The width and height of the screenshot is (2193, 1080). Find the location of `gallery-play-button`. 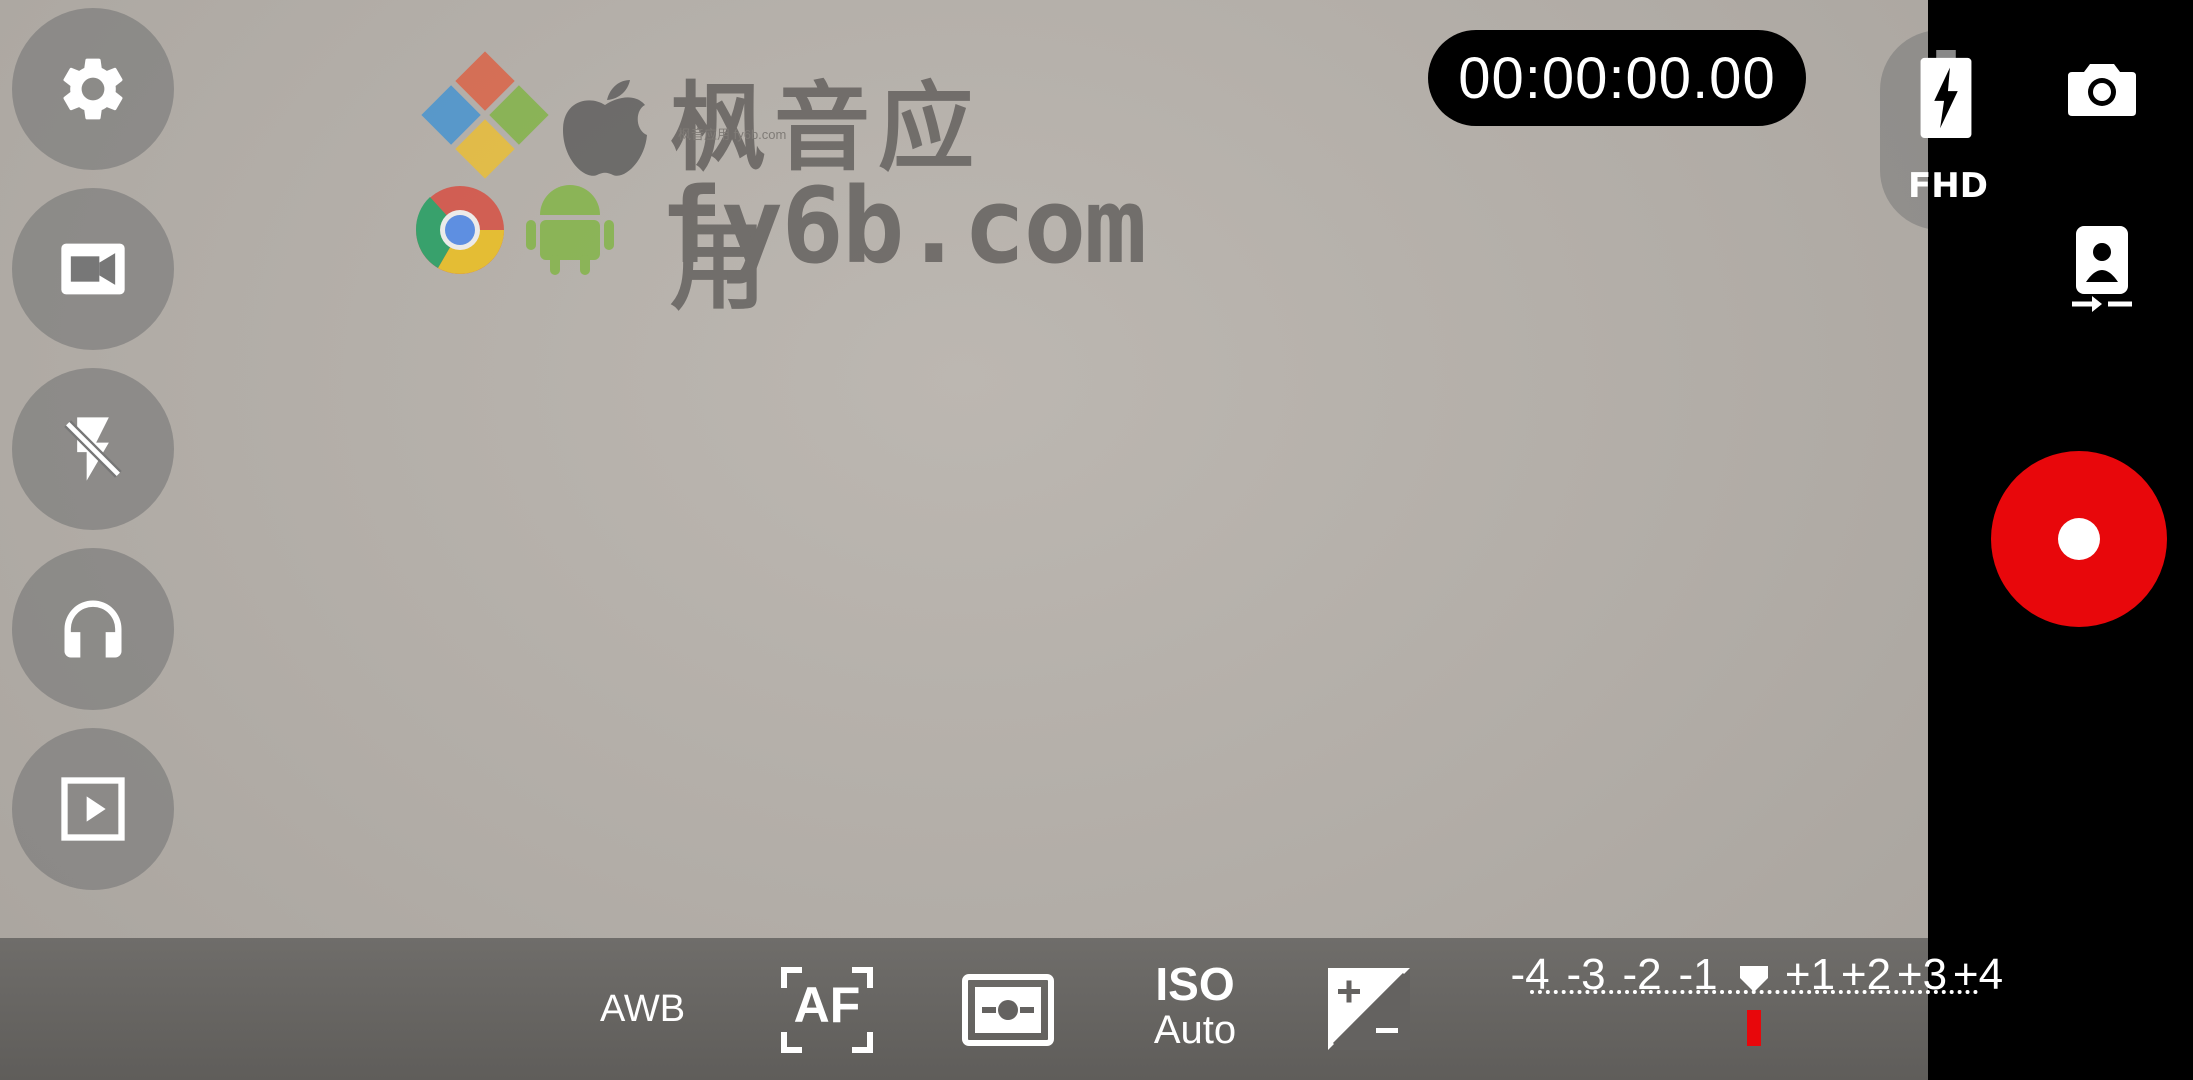

gallery-play-button is located at coordinates (93, 809).